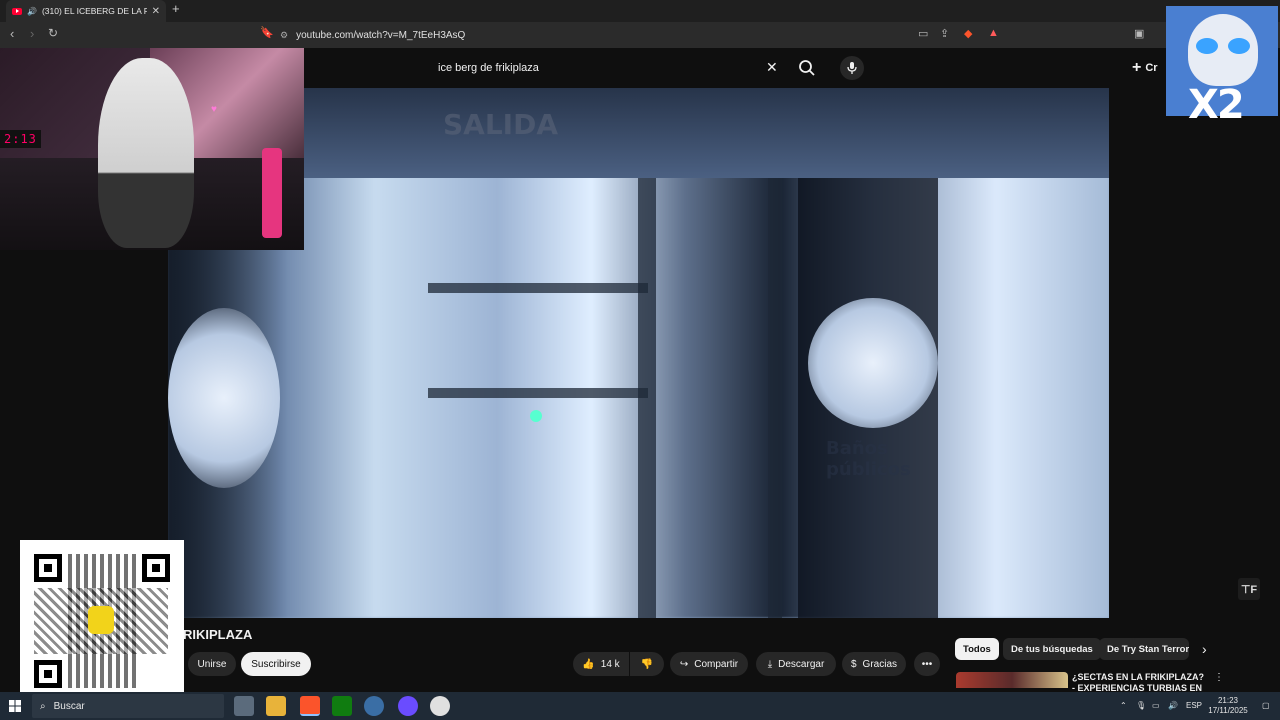  I want to click on more-actions-icon: •••, so click(927, 664).